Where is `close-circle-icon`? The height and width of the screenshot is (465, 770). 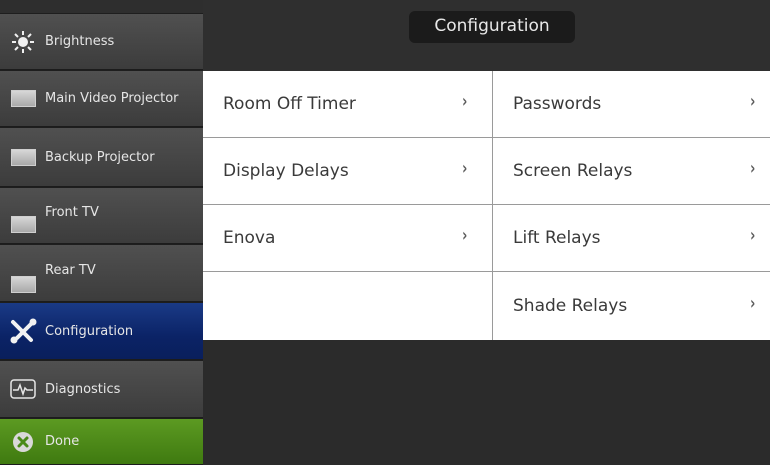
close-circle-icon is located at coordinates (23, 442).